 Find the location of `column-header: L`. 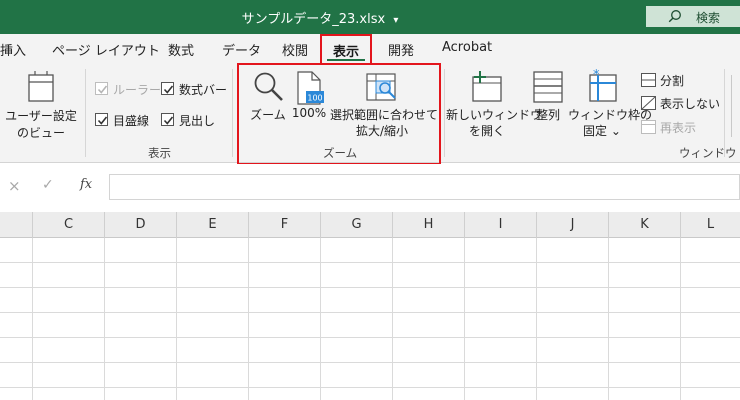

column-header: L is located at coordinates (710, 225).